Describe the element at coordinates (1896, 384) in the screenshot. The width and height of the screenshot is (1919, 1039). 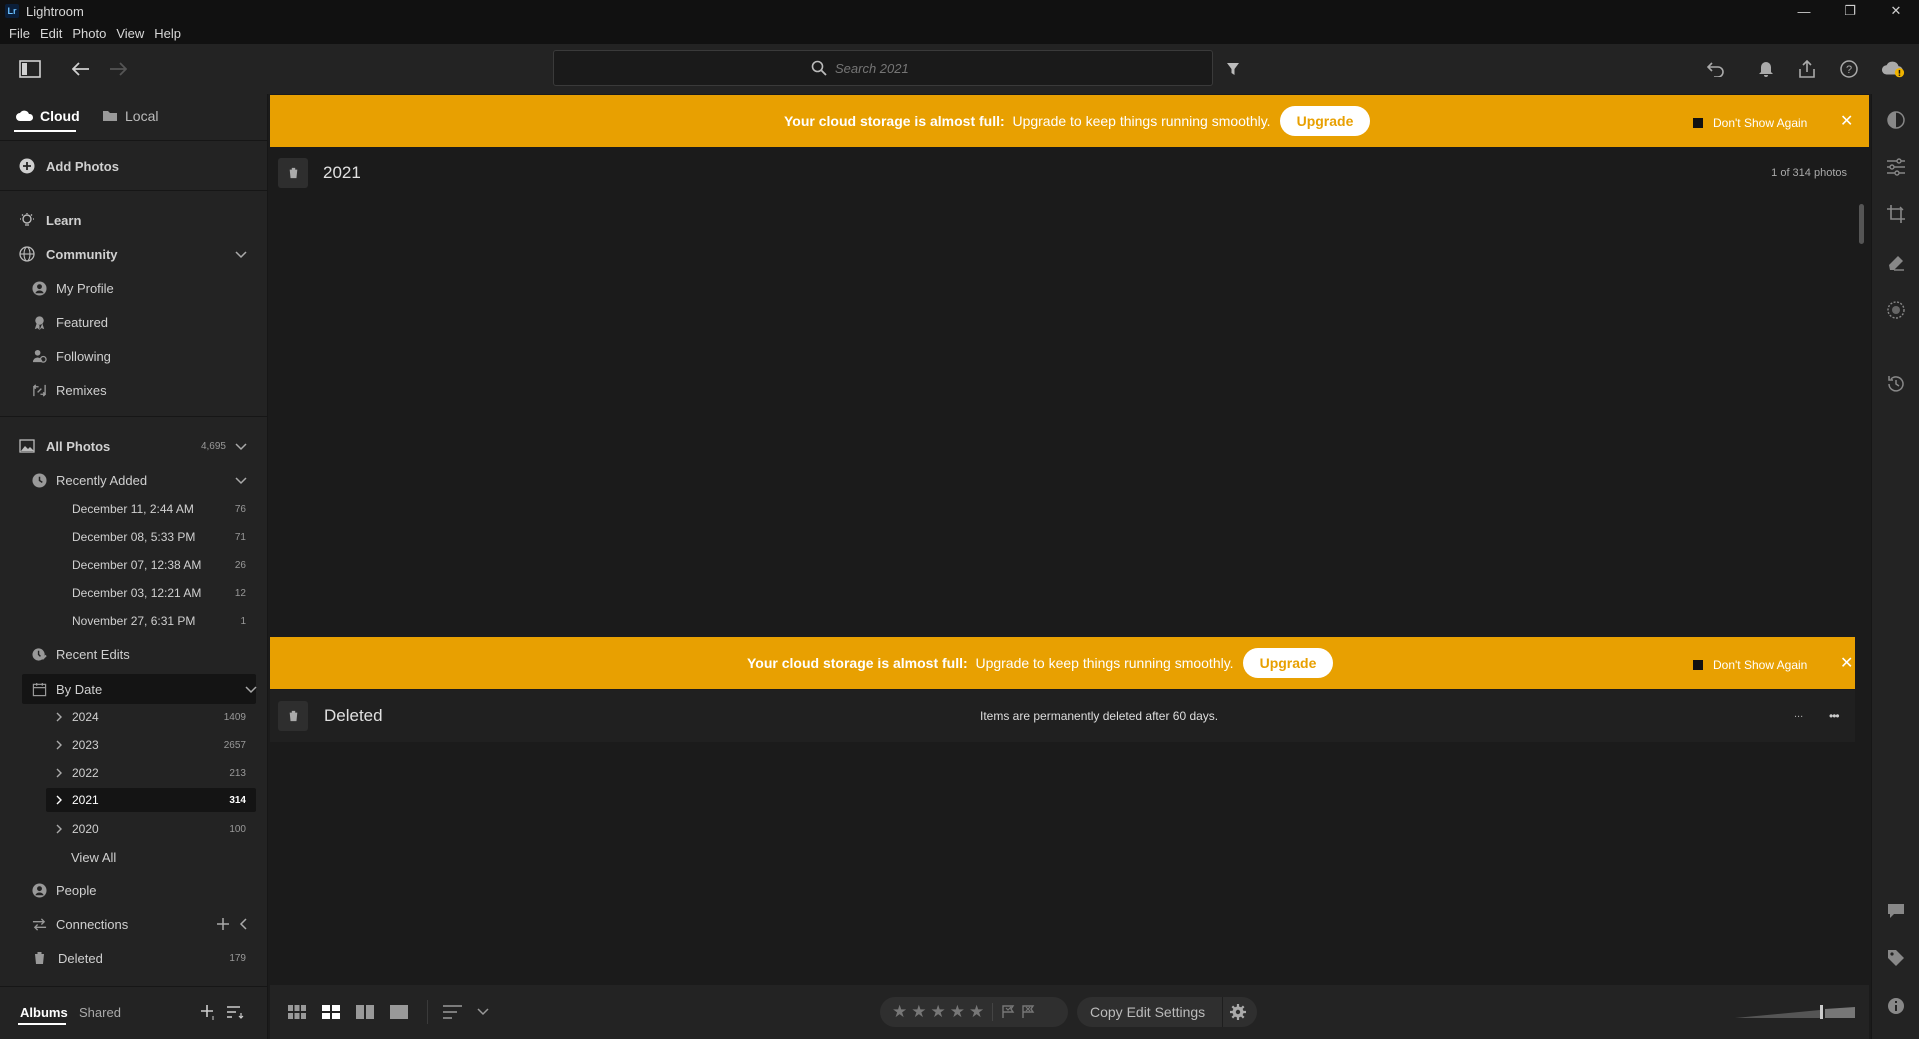
I see `history-icon` at that location.